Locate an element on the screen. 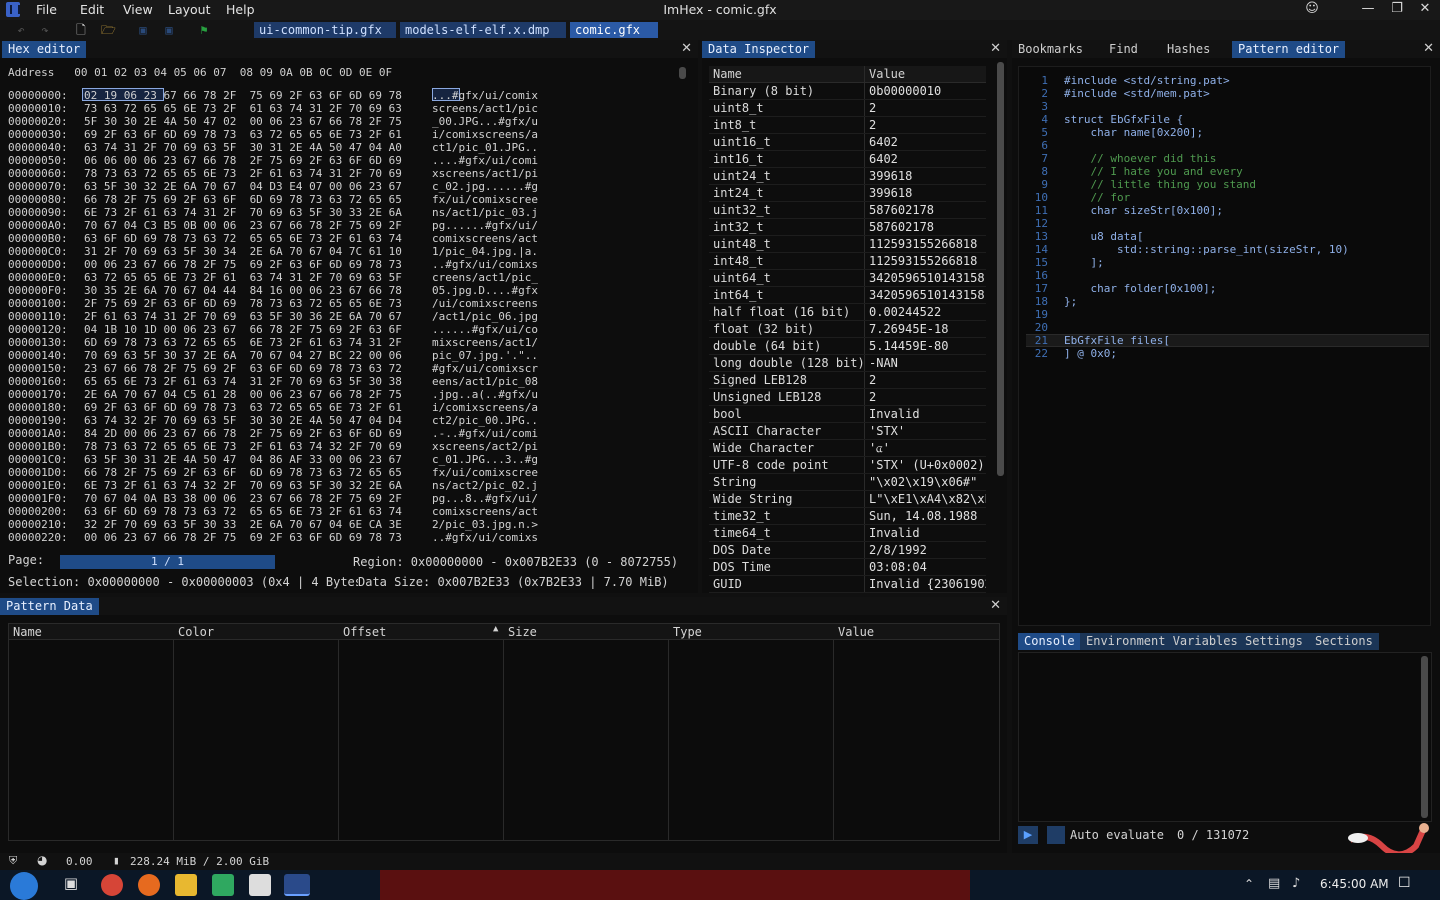 Image resolution: width=1440 pixels, height=900 pixels. inspector-scrollbar is located at coordinates (1000, 269).